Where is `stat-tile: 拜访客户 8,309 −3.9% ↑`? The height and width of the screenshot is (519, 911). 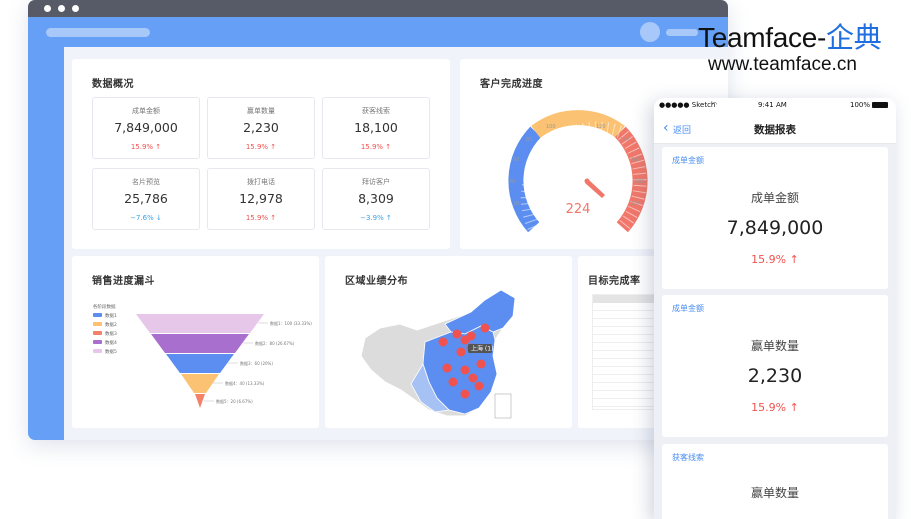 stat-tile: 拜访客户 8,309 −3.9% ↑ is located at coordinates (376, 199).